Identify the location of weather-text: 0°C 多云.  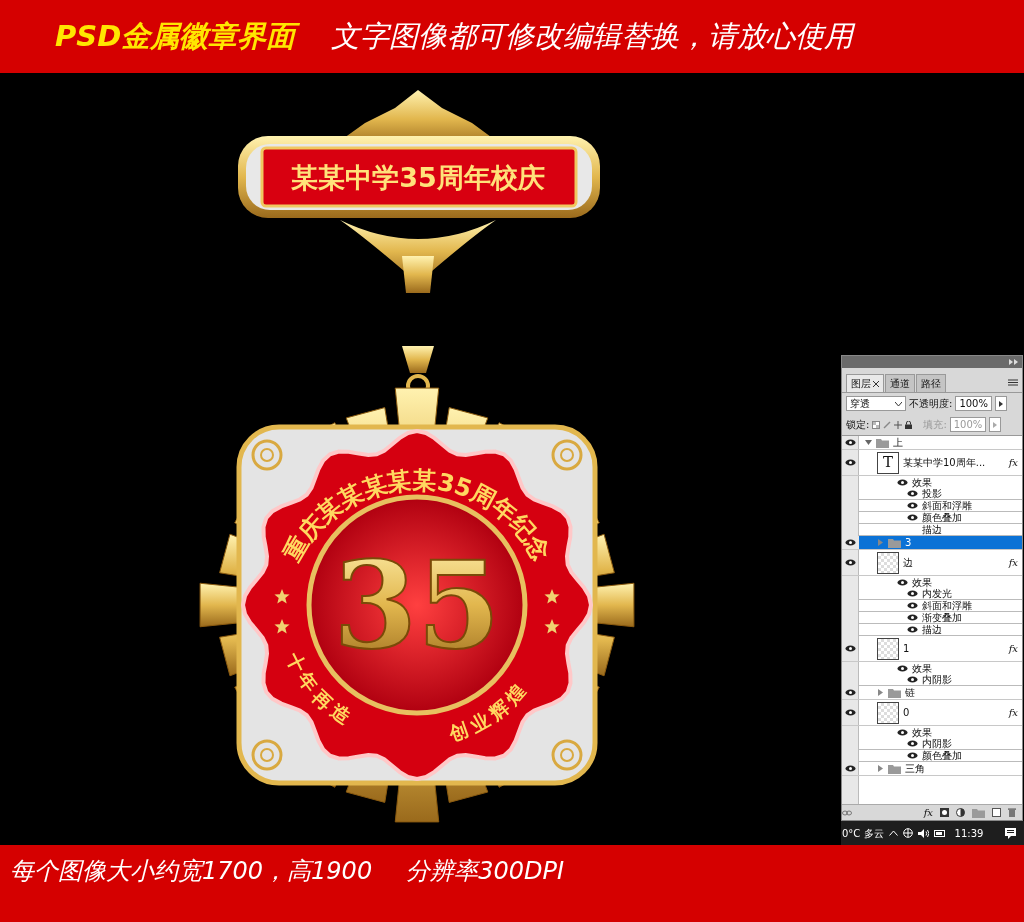
(863, 833).